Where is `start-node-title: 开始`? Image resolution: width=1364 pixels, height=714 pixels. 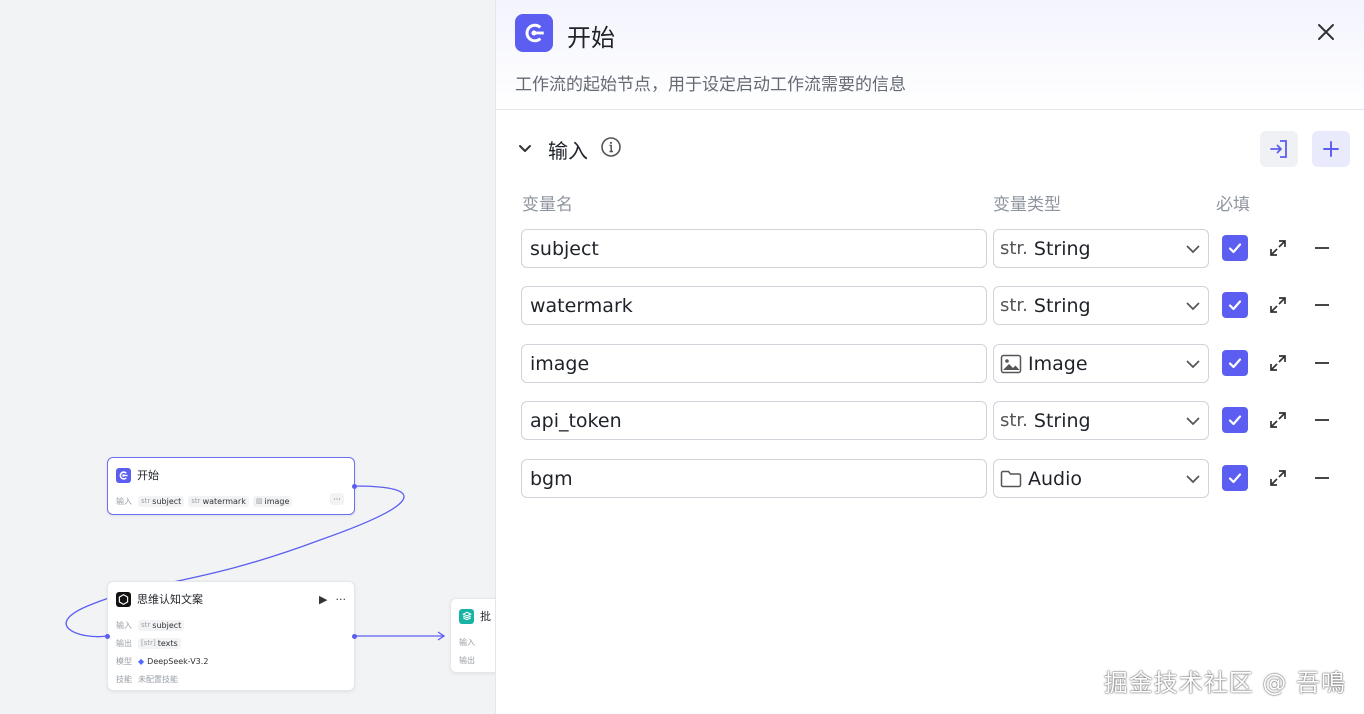
start-node-title: 开始 is located at coordinates (148, 475).